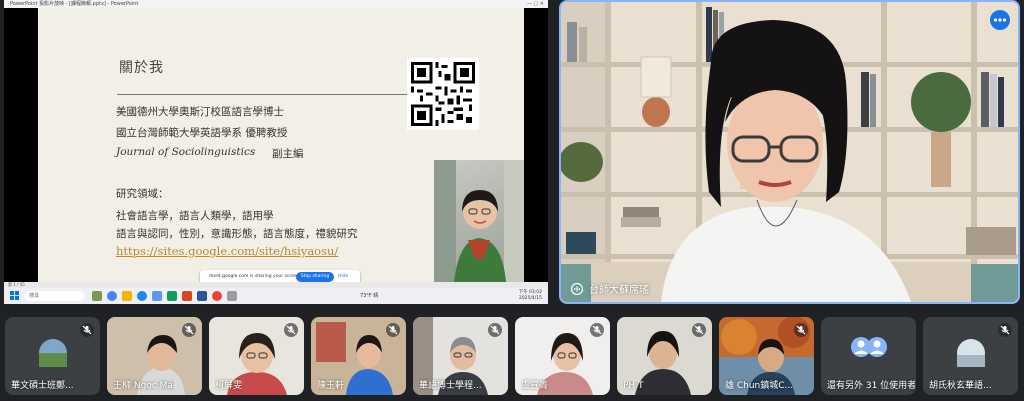 This screenshot has width=1024, height=401. What do you see at coordinates (54, 296) in the screenshot?
I see `taskbar-search: 搜尋` at bounding box center [54, 296].